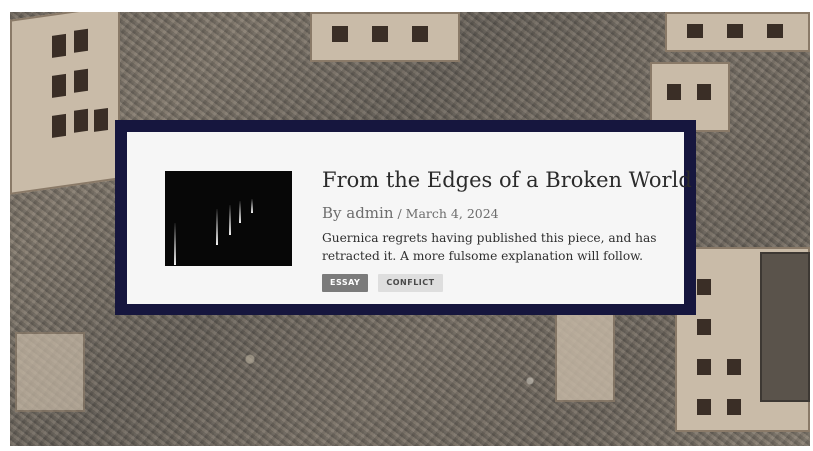 The image size is (813, 451). I want to click on post-thumbnail, so click(228, 218).